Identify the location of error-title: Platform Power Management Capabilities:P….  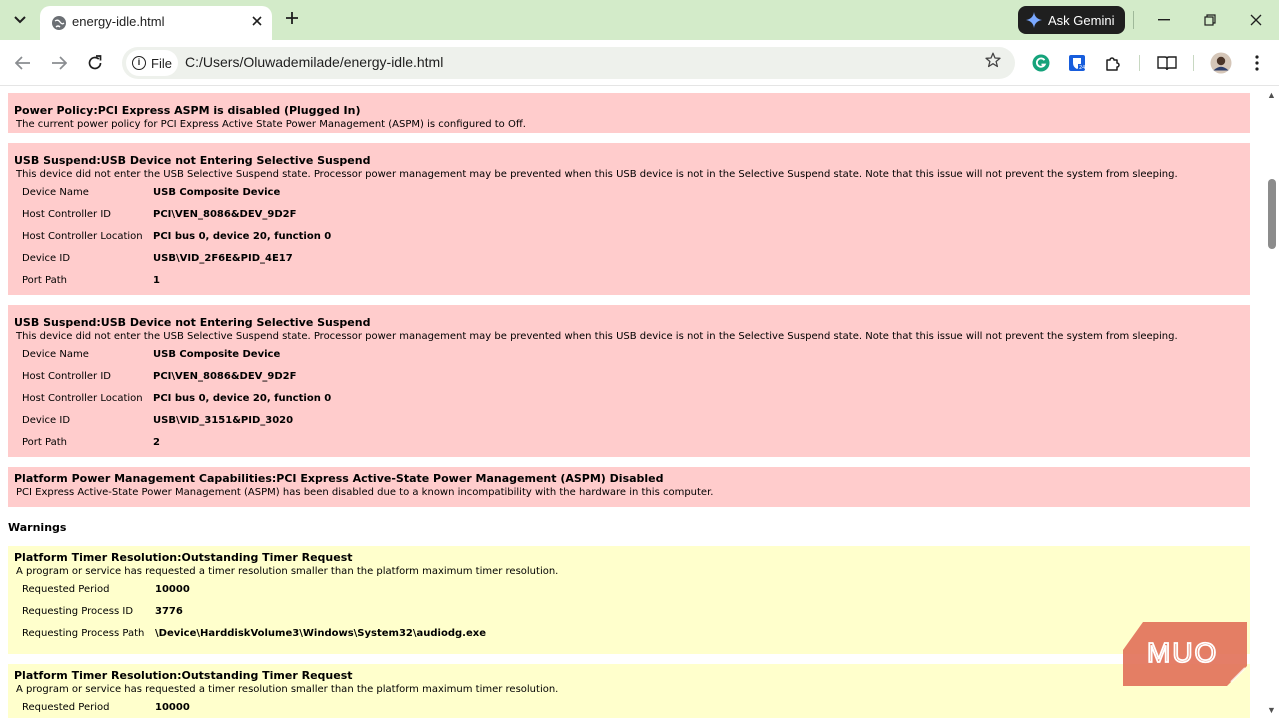
(339, 478).